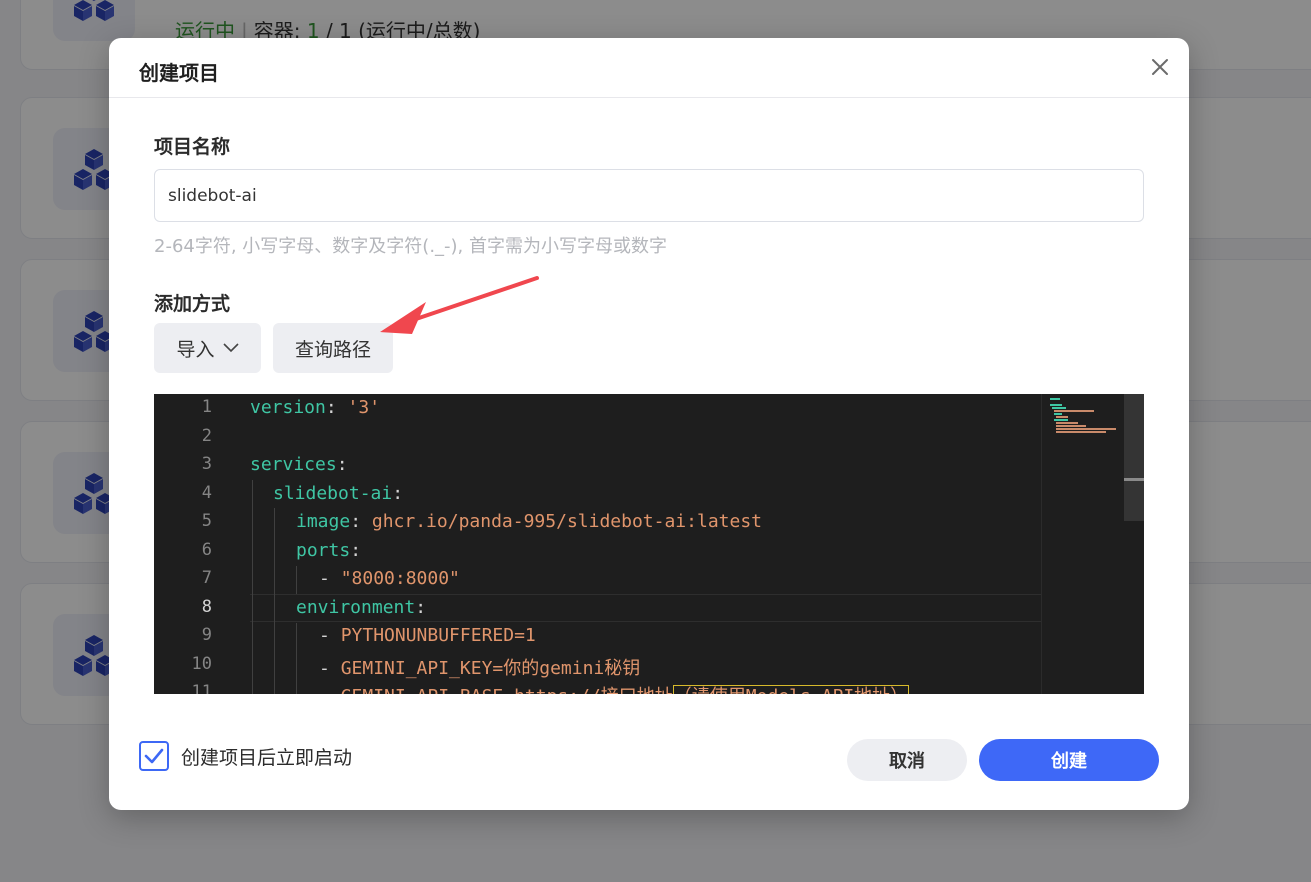 Image resolution: width=1311 pixels, height=882 pixels. What do you see at coordinates (299, 464) in the screenshot?
I see `code-line-3: services:` at bounding box center [299, 464].